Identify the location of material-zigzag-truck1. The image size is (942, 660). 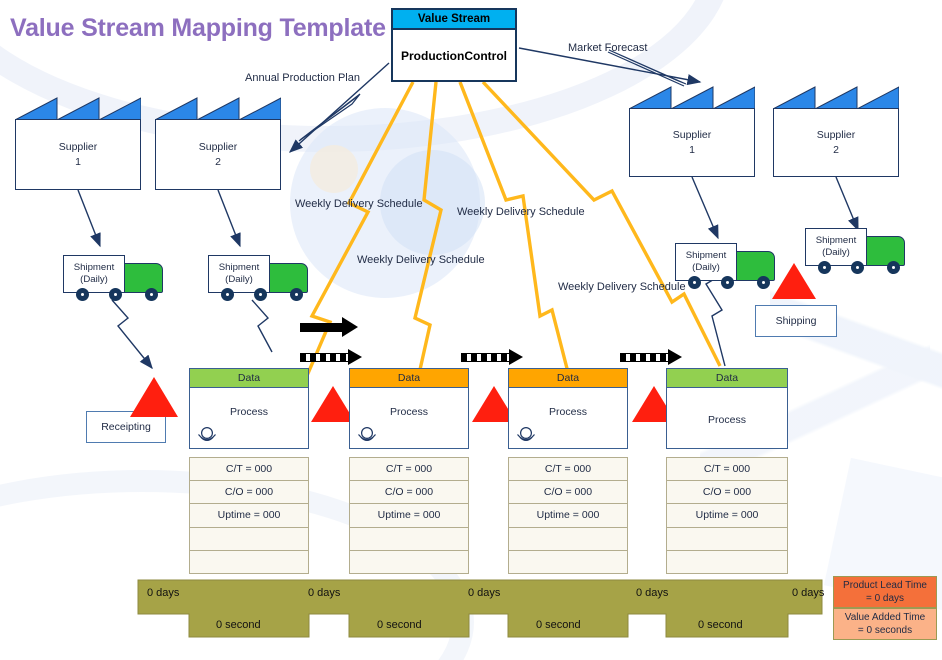
(132, 334).